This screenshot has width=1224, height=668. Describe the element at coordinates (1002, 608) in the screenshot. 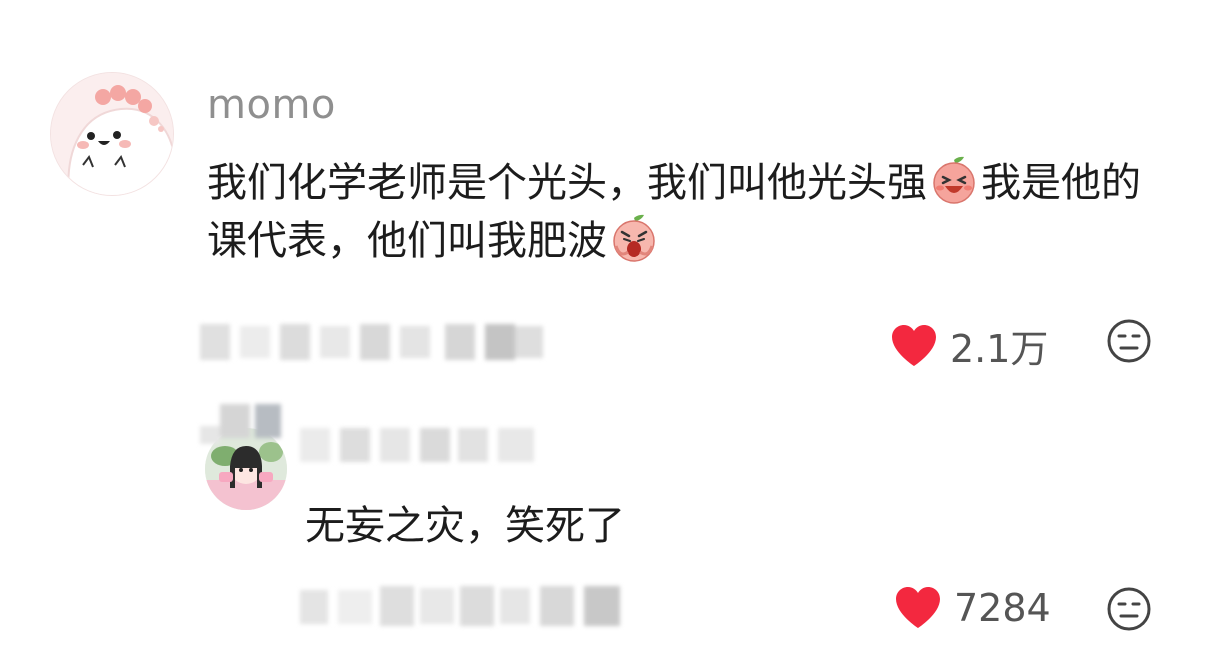

I see `reply-like-count: 7284` at that location.